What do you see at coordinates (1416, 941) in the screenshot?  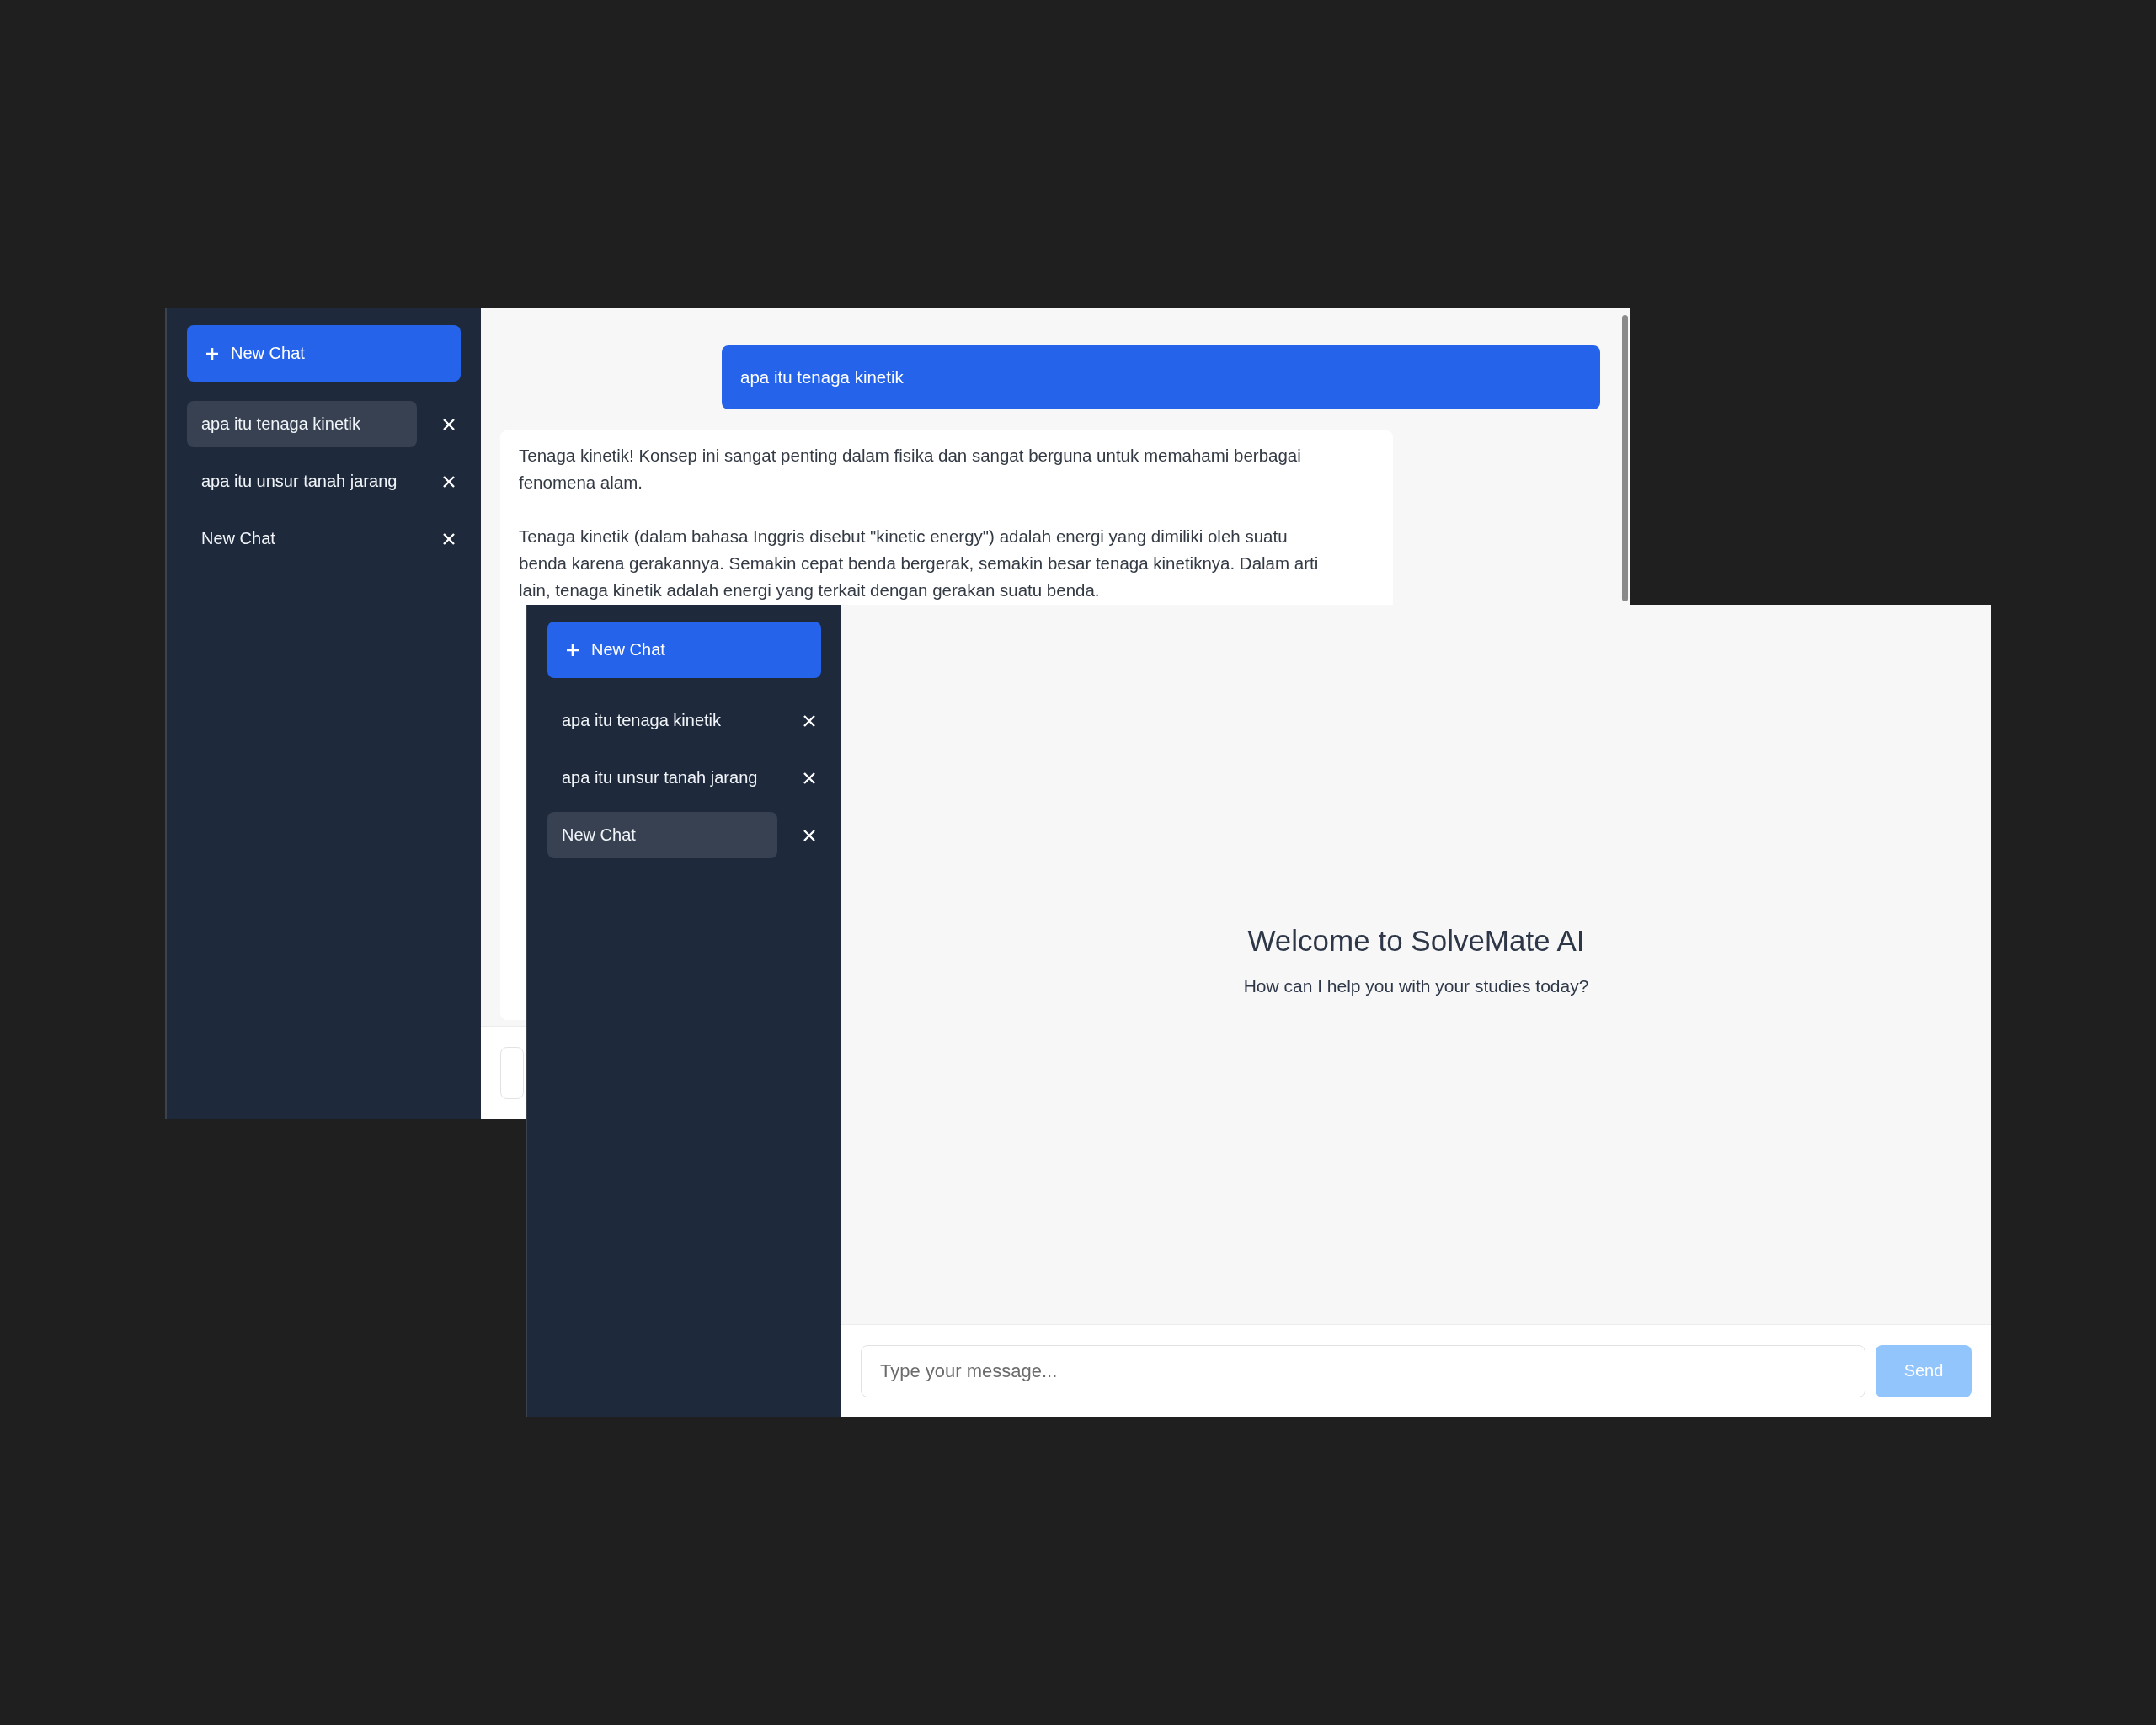 I see `welcome-title: Welcome to SolveMate AI` at bounding box center [1416, 941].